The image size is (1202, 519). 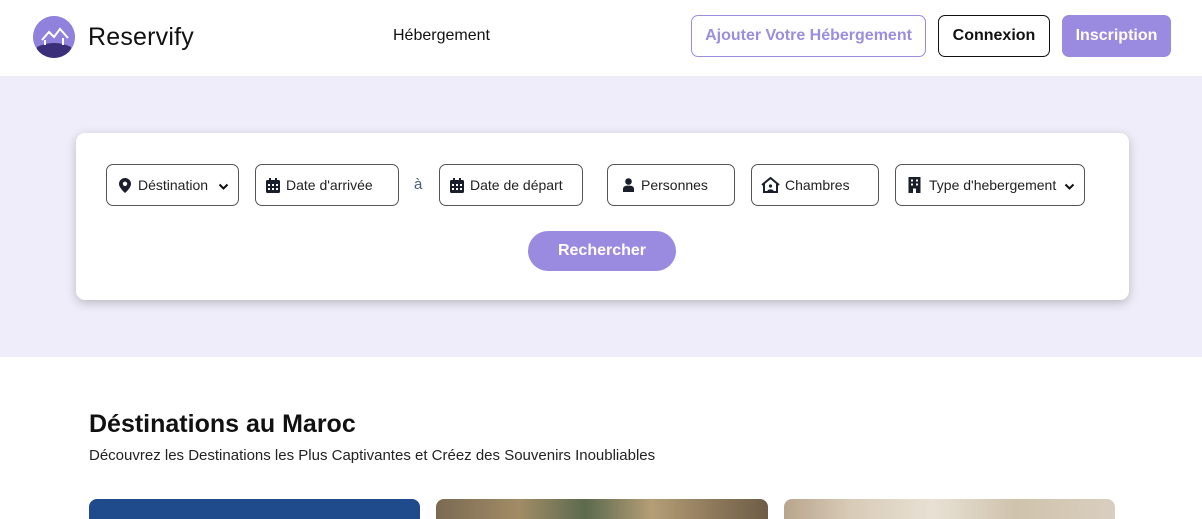 What do you see at coordinates (674, 185) in the screenshot?
I see `persons-label: Personnes` at bounding box center [674, 185].